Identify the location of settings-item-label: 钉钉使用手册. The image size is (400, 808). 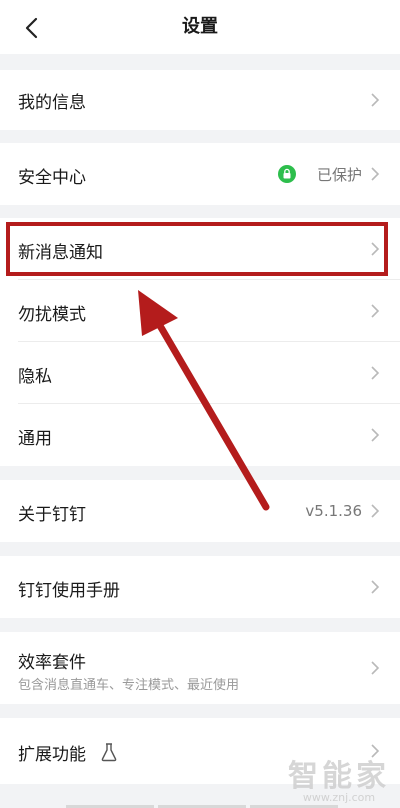
(69, 591).